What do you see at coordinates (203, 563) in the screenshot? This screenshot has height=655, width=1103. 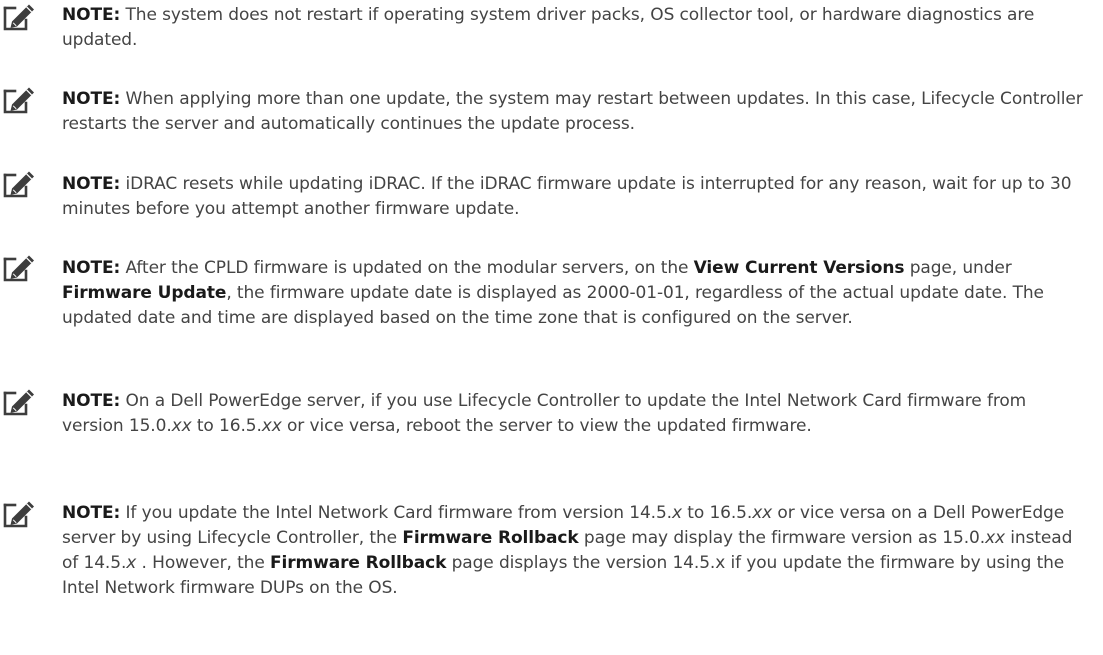 I see `note-body-text: . However, the` at bounding box center [203, 563].